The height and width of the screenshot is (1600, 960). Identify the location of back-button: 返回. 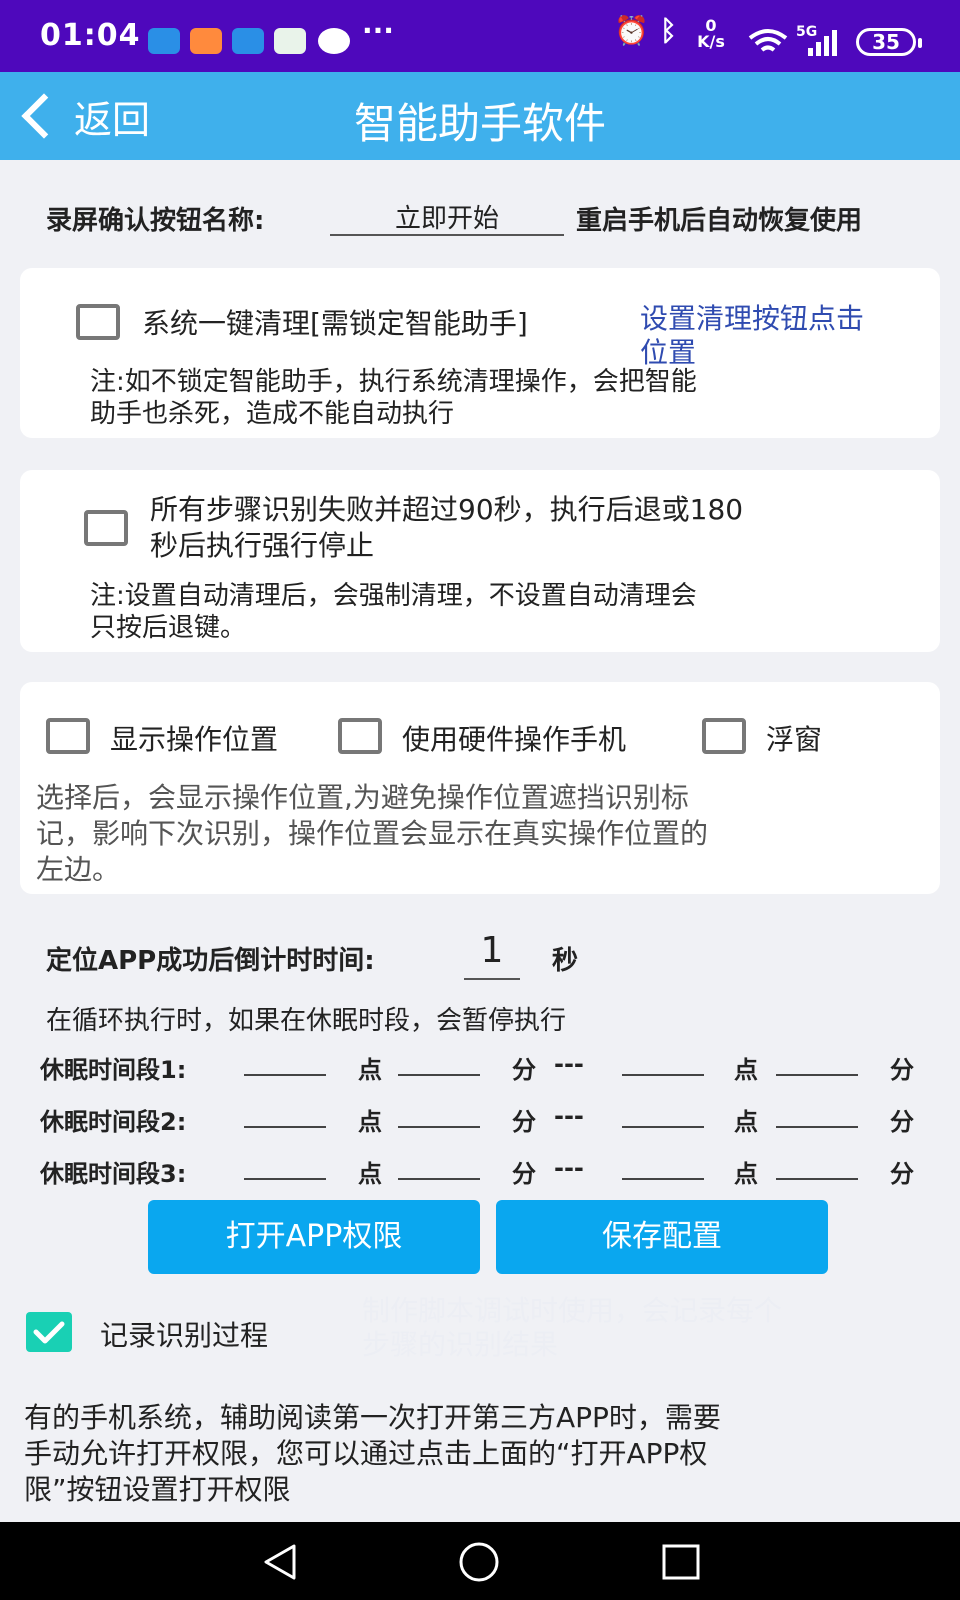
(82, 116).